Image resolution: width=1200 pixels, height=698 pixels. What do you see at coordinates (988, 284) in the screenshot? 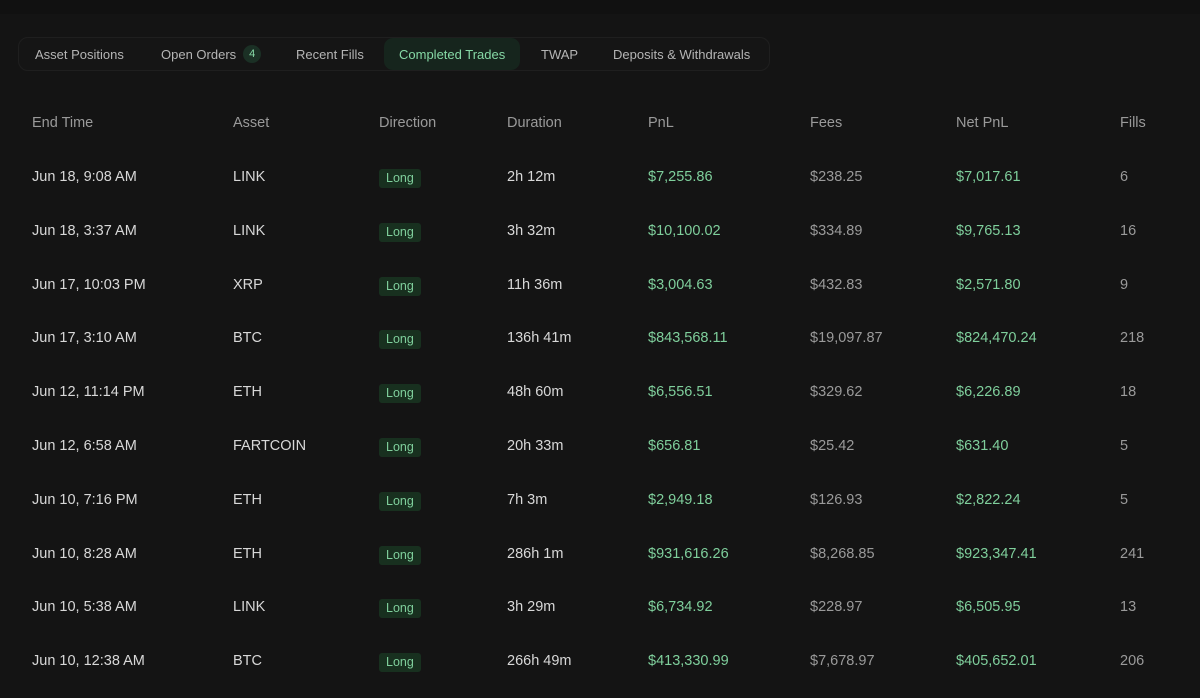
I see `net-pnl-cell: $2,571.80` at bounding box center [988, 284].